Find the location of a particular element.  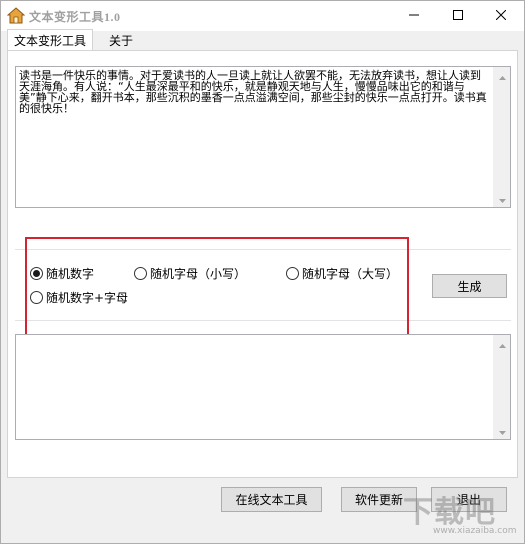

generate-button: 生成 is located at coordinates (469, 286).